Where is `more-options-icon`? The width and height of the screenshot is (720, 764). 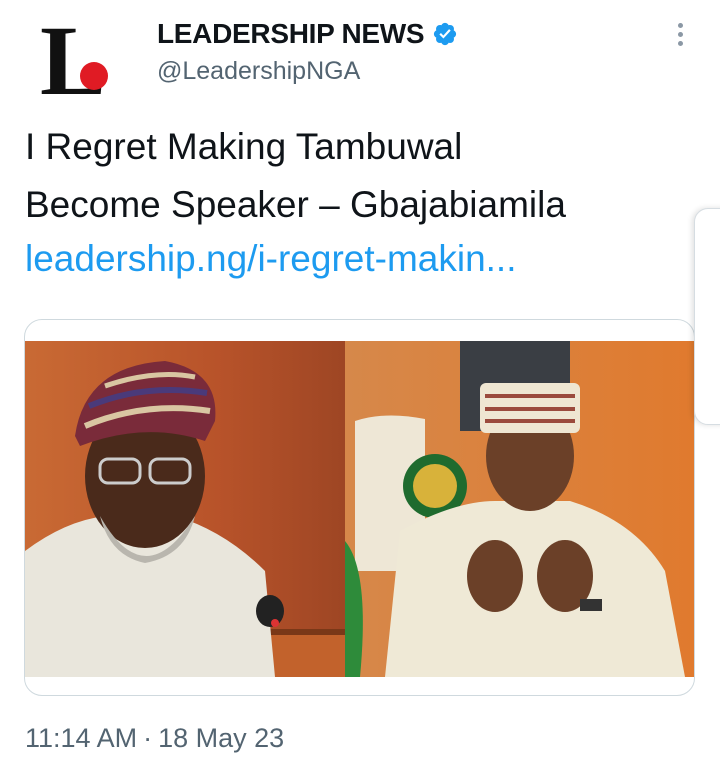 more-options-icon is located at coordinates (680, 34).